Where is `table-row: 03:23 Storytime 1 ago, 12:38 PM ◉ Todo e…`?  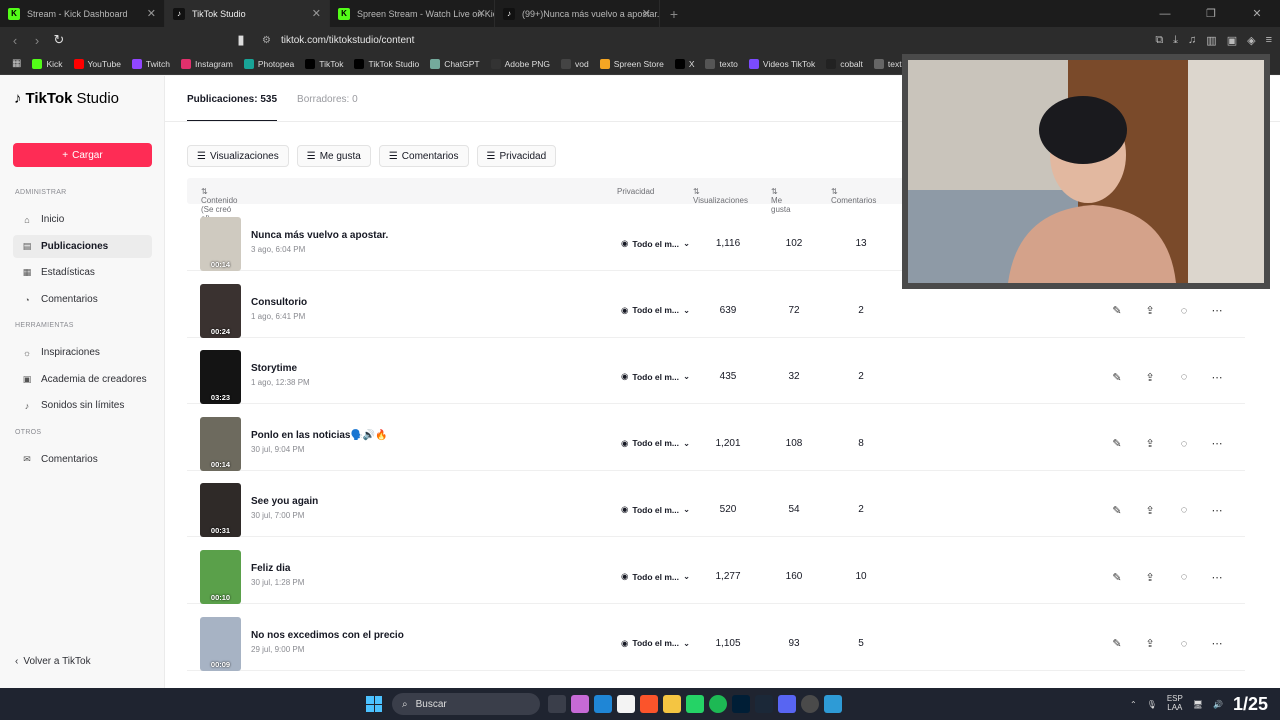
table-row: 03:23 Storytime 1 ago, 12:38 PM ◉ Todo e… is located at coordinates (716, 371).